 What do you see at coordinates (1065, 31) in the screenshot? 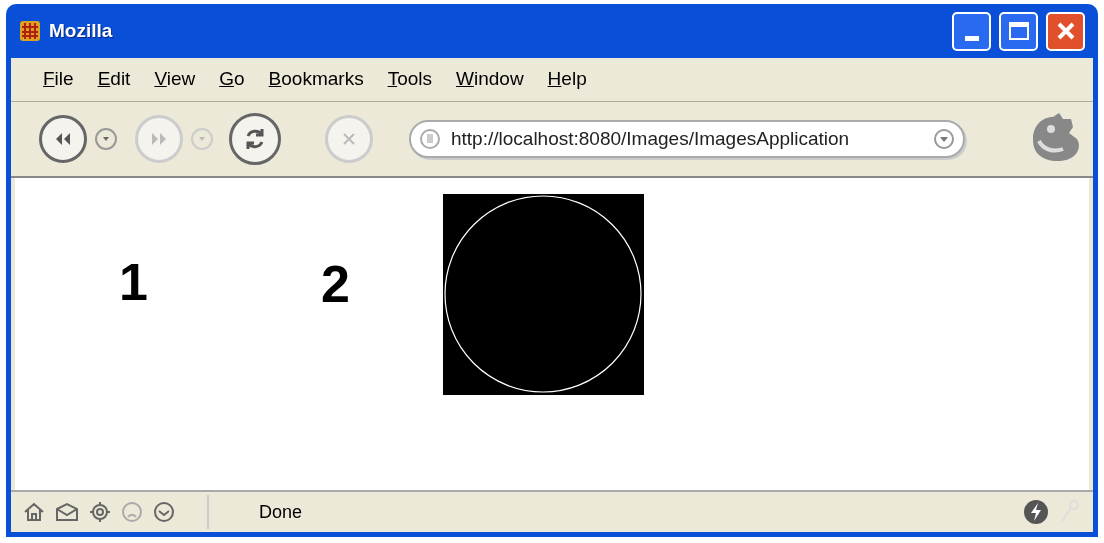
I see `close-button` at bounding box center [1065, 31].